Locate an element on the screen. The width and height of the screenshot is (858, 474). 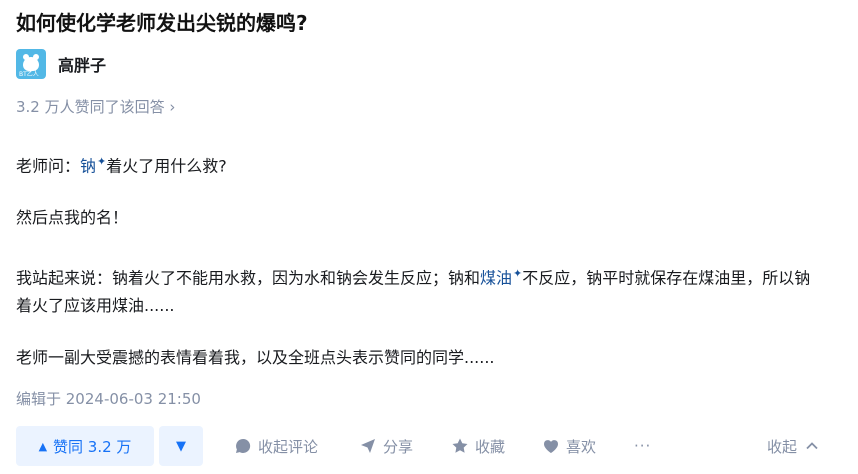
upvote-button: ▲ 赞同 3.2 万 is located at coordinates (85, 446).